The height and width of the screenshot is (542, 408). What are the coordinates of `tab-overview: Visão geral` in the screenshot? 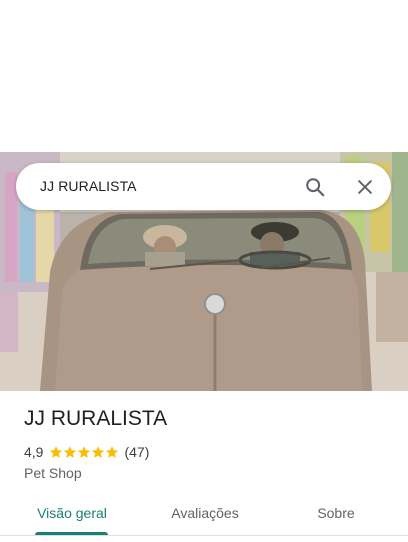 It's located at (72, 513).